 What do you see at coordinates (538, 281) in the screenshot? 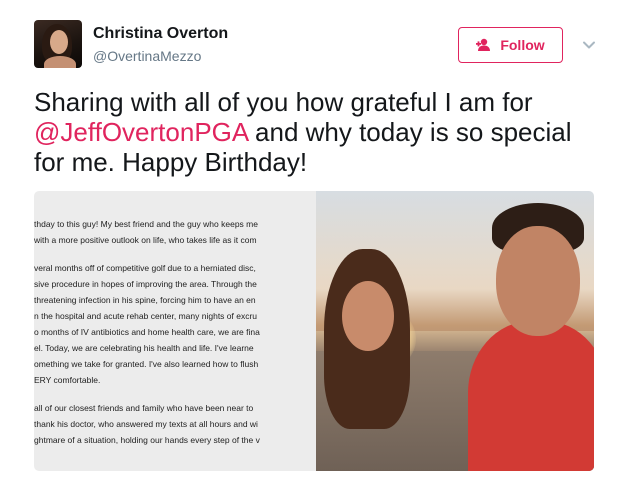
I see `man-face` at bounding box center [538, 281].